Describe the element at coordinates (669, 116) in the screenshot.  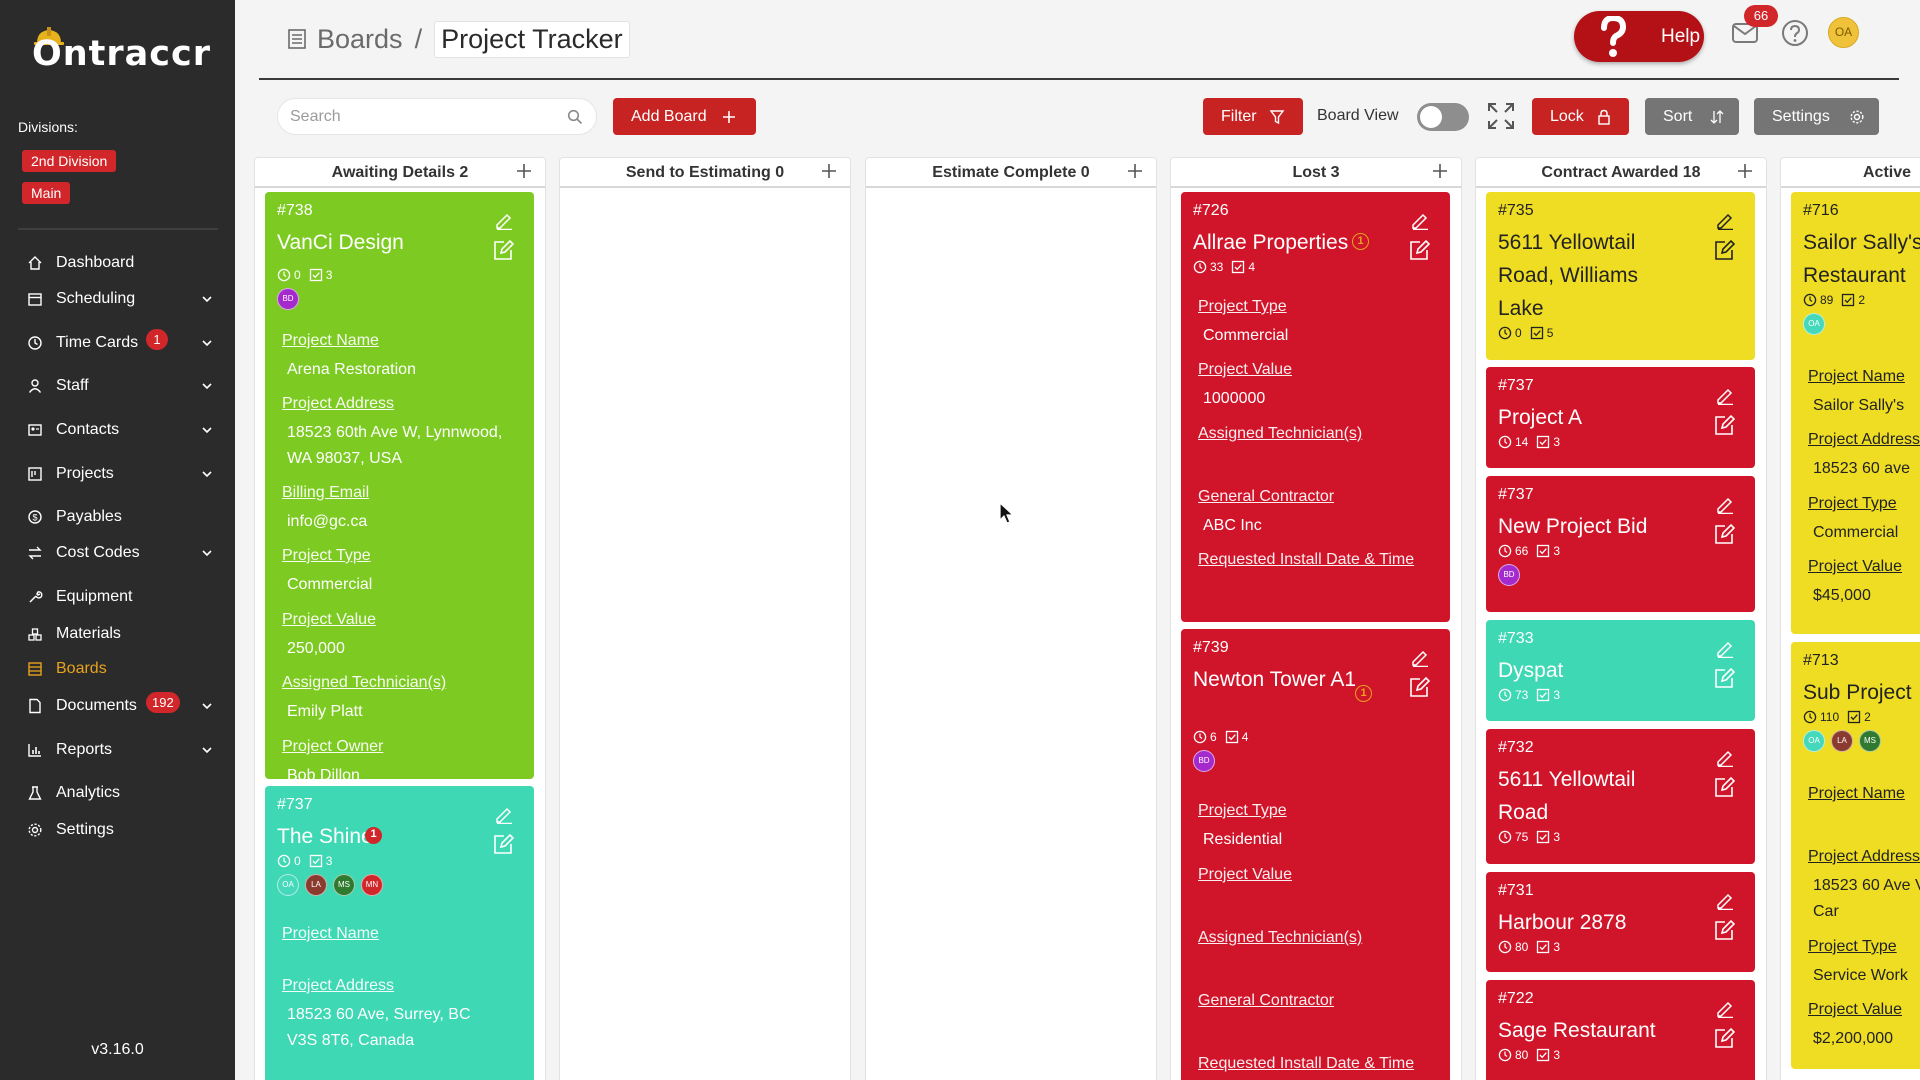
I see `add-board-label: Add Board` at that location.